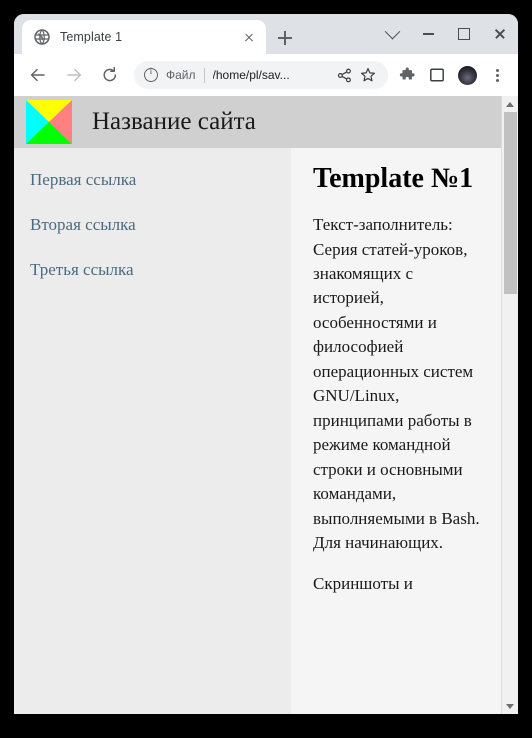 The height and width of the screenshot is (738, 532). What do you see at coordinates (151, 74) in the screenshot?
I see `info-circle-icon` at bounding box center [151, 74].